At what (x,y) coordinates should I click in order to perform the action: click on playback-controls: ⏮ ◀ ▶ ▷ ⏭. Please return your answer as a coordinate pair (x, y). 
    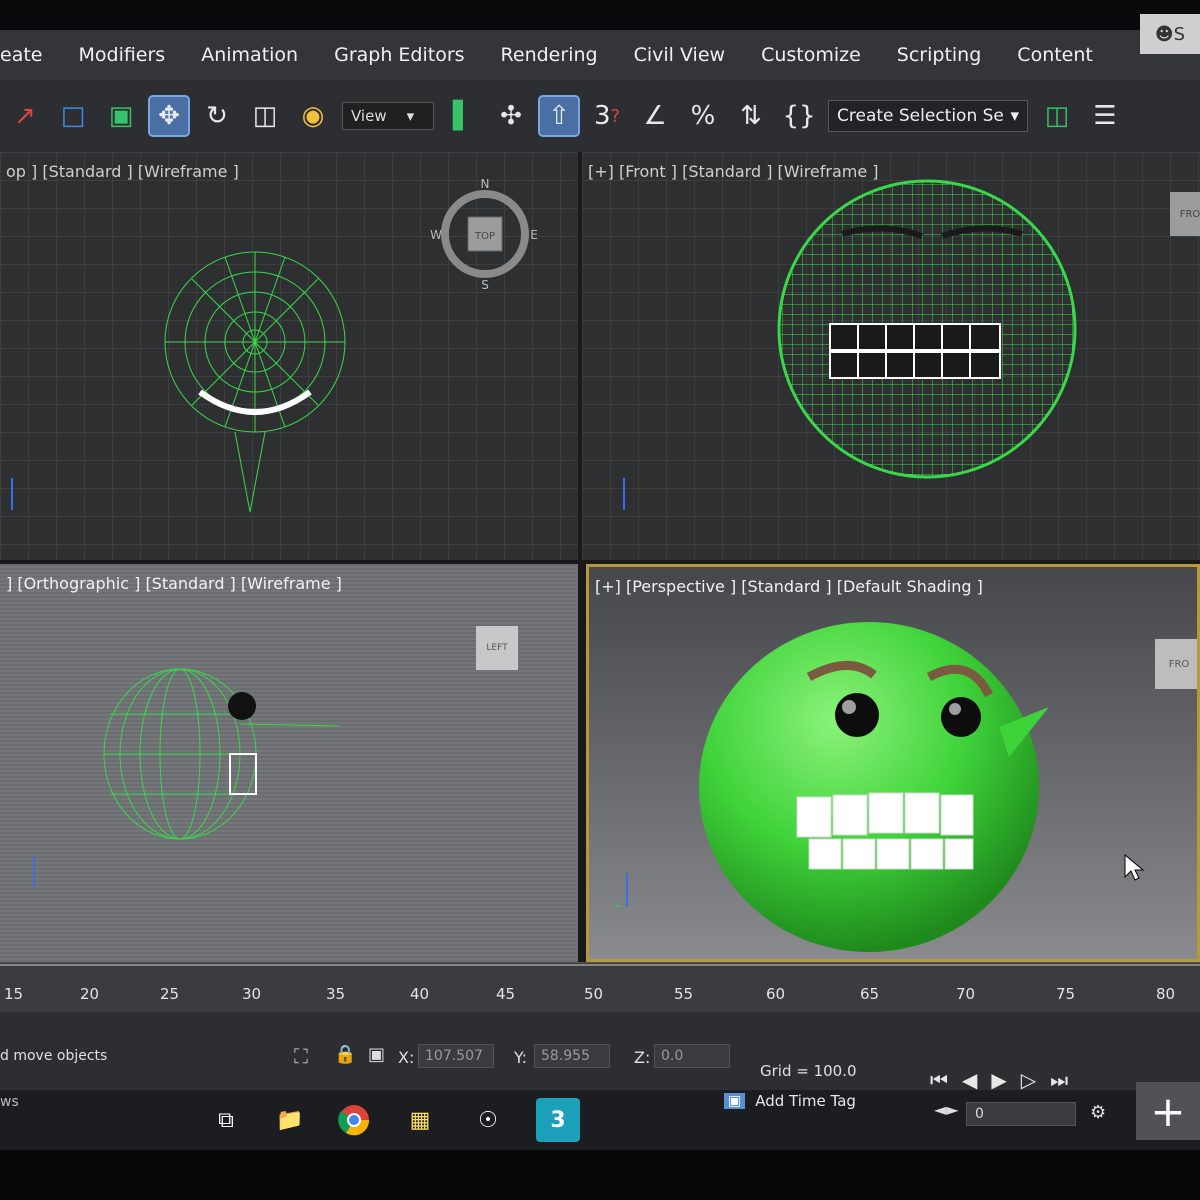
    Looking at the image, I should click on (999, 1080).